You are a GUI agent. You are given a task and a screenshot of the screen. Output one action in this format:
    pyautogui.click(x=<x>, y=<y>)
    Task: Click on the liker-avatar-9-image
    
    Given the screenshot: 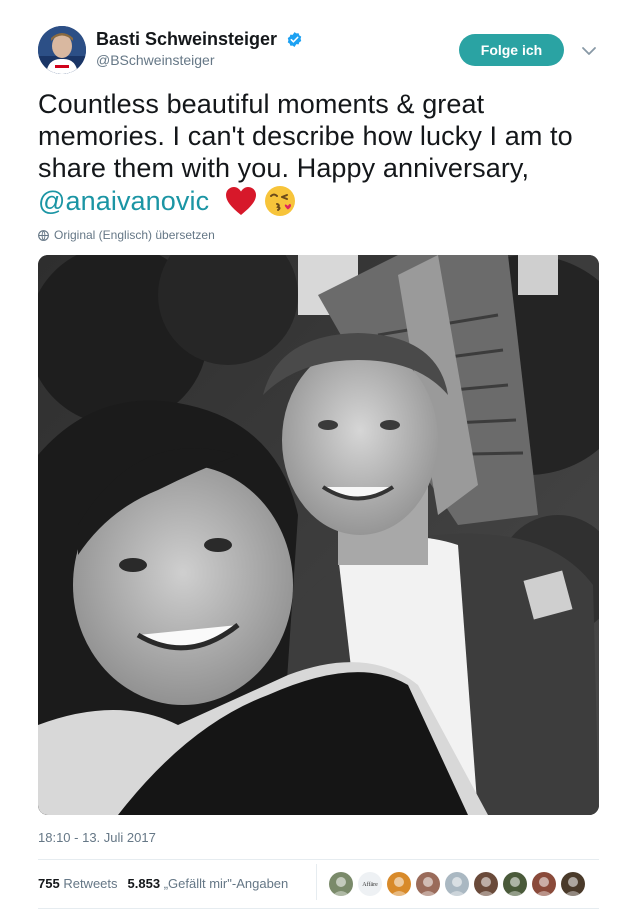 What is the action you would take?
    pyautogui.click(x=573, y=886)
    